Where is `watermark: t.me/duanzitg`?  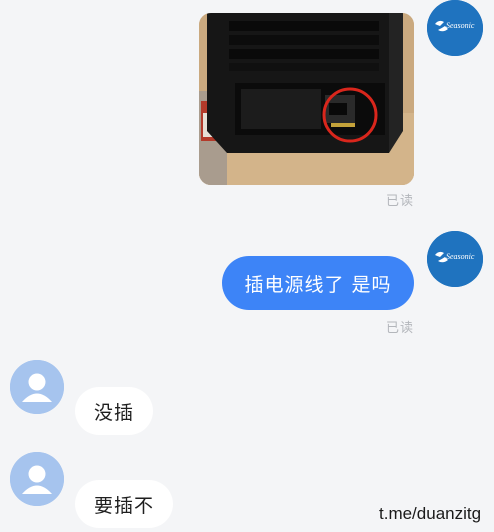
watermark: t.me/duanzitg is located at coordinates (430, 513).